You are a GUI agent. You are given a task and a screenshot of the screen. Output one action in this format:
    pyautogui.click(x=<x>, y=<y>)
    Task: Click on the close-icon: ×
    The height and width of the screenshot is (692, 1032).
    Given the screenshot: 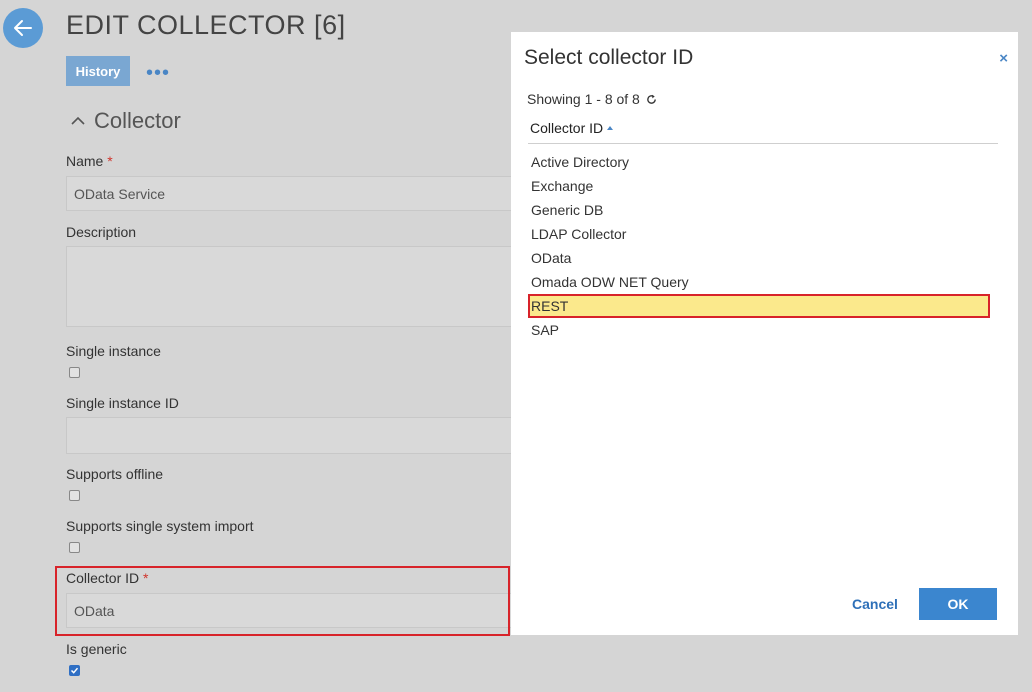 What is the action you would take?
    pyautogui.click(x=1003, y=58)
    